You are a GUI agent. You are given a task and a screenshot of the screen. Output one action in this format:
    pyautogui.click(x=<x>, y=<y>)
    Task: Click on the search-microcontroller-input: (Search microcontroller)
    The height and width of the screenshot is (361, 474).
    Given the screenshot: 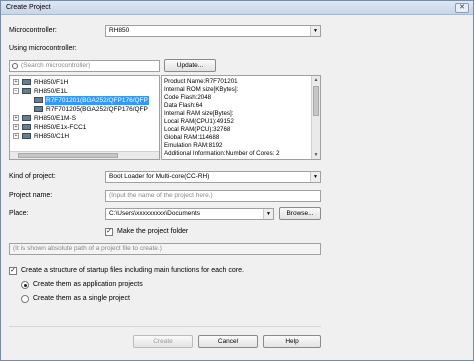 What is the action you would take?
    pyautogui.click(x=84, y=66)
    